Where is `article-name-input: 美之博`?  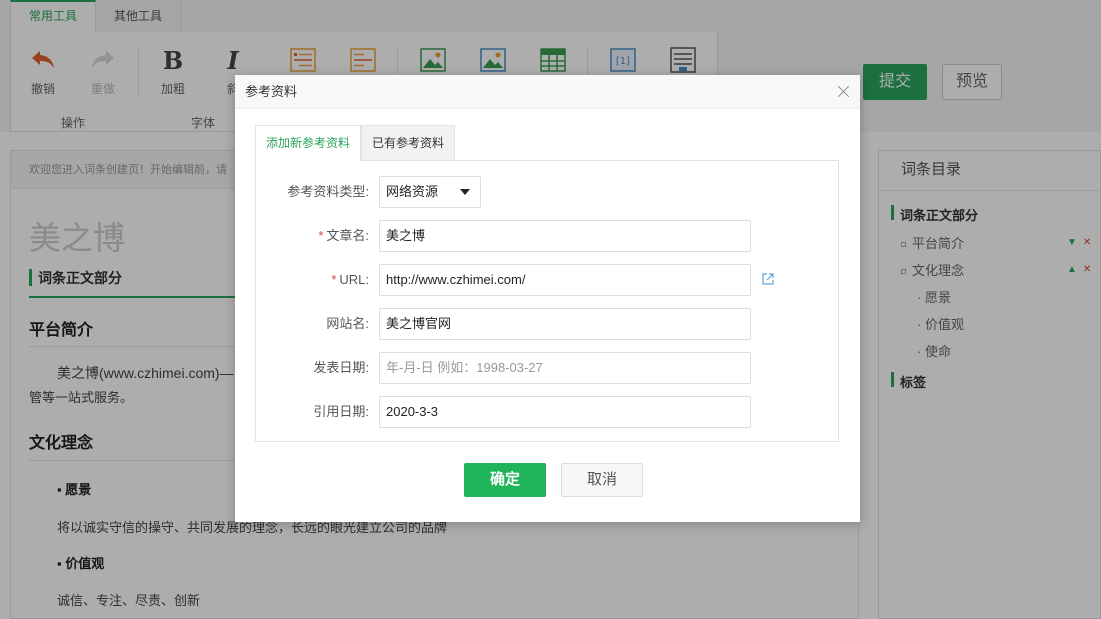 article-name-input: 美之博 is located at coordinates (565, 236).